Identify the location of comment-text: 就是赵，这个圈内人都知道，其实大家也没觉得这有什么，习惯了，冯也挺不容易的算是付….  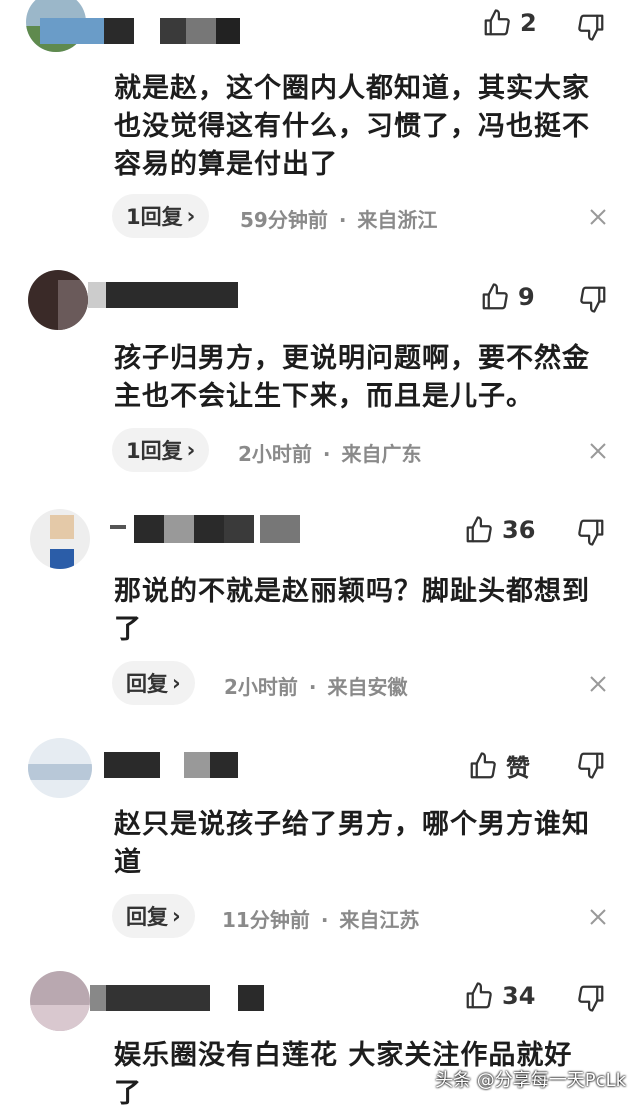
(352, 126).